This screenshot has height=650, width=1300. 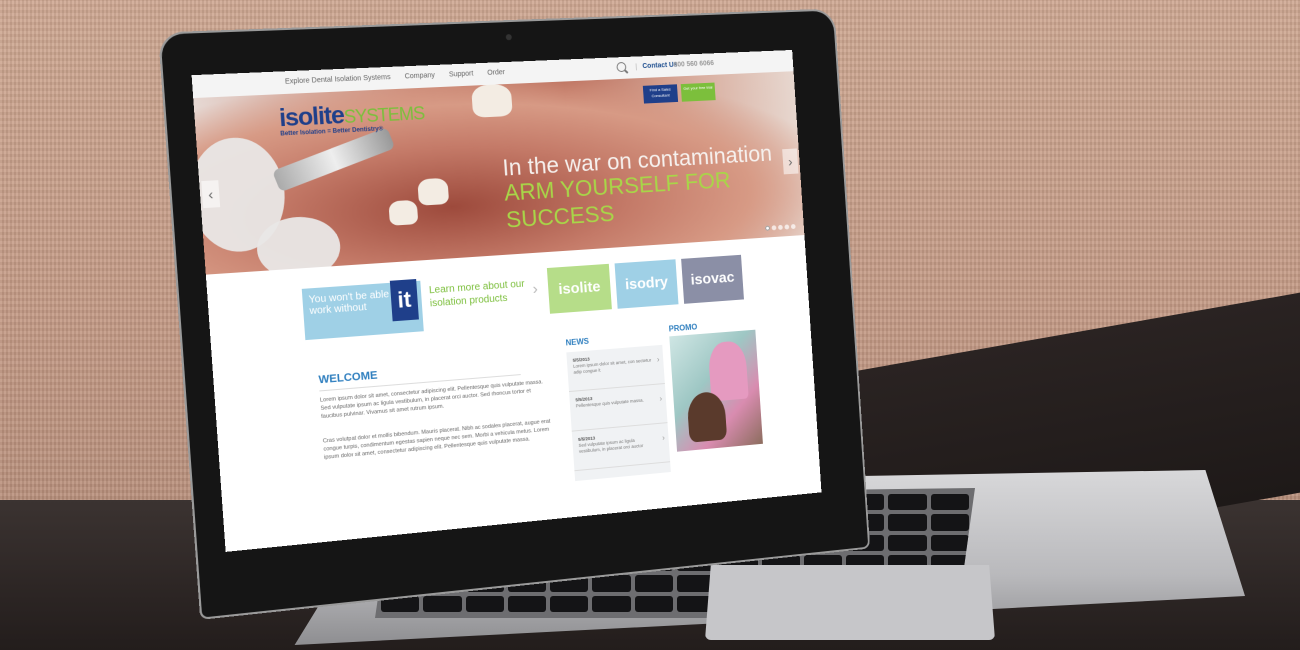 What do you see at coordinates (404, 300) in the screenshot?
I see `it-badge: it` at bounding box center [404, 300].